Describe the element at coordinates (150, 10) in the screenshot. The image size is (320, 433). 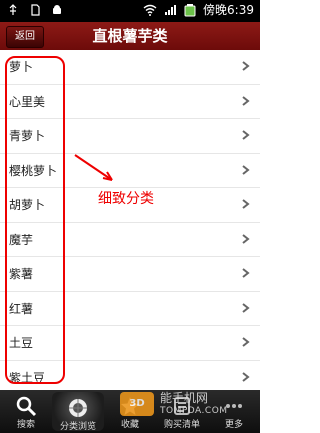
I see `wifi-icon` at that location.